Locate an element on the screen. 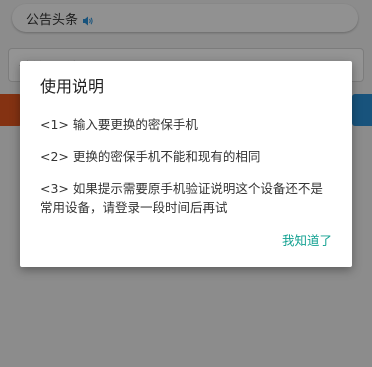 This screenshot has width=372, height=367. instruction-line-1: <1> 输入要更换的密保手机 is located at coordinates (119, 124).